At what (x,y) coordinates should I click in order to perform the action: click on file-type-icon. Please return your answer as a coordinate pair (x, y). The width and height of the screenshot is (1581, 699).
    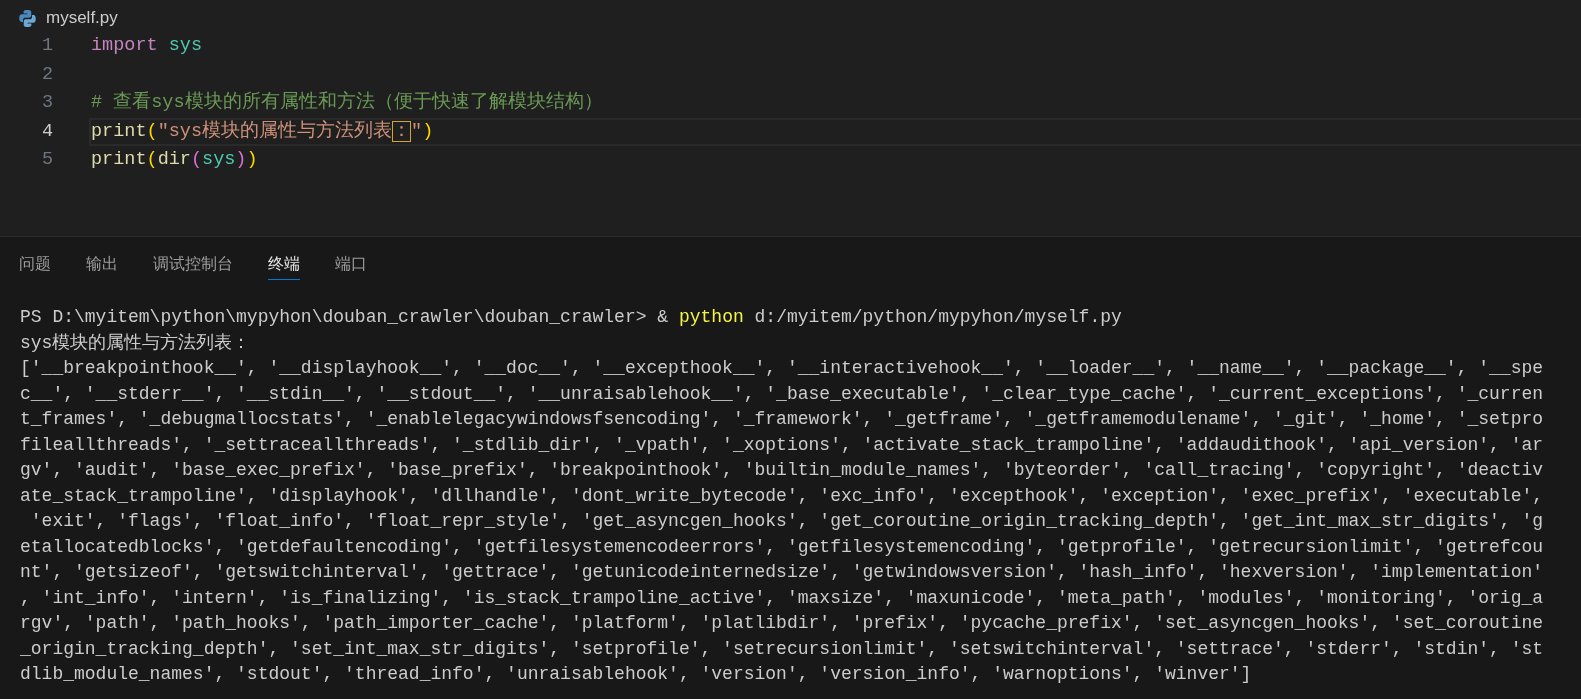
    Looking at the image, I should click on (27, 18).